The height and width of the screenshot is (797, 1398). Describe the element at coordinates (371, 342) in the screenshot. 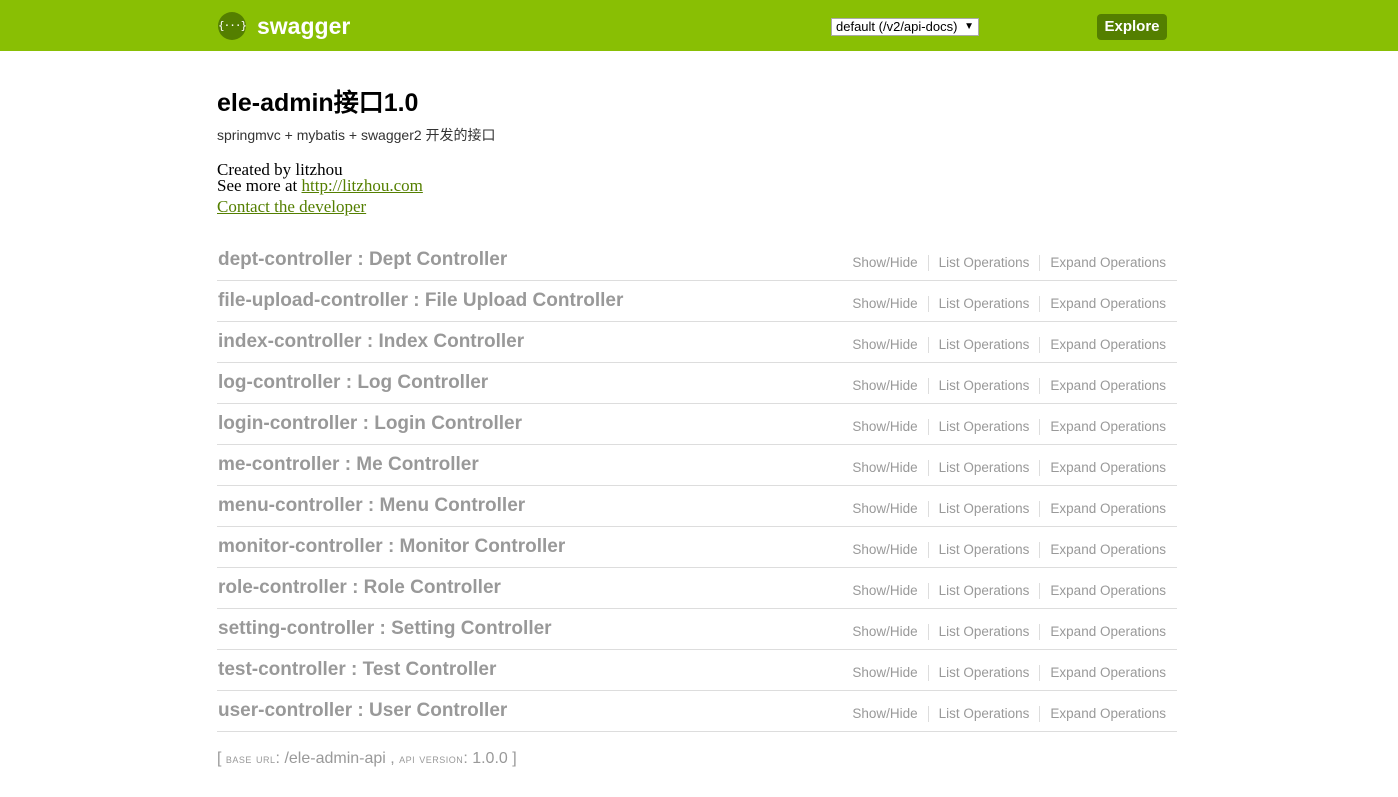

I see `resource-title-link: index-controller : Index Controller` at that location.